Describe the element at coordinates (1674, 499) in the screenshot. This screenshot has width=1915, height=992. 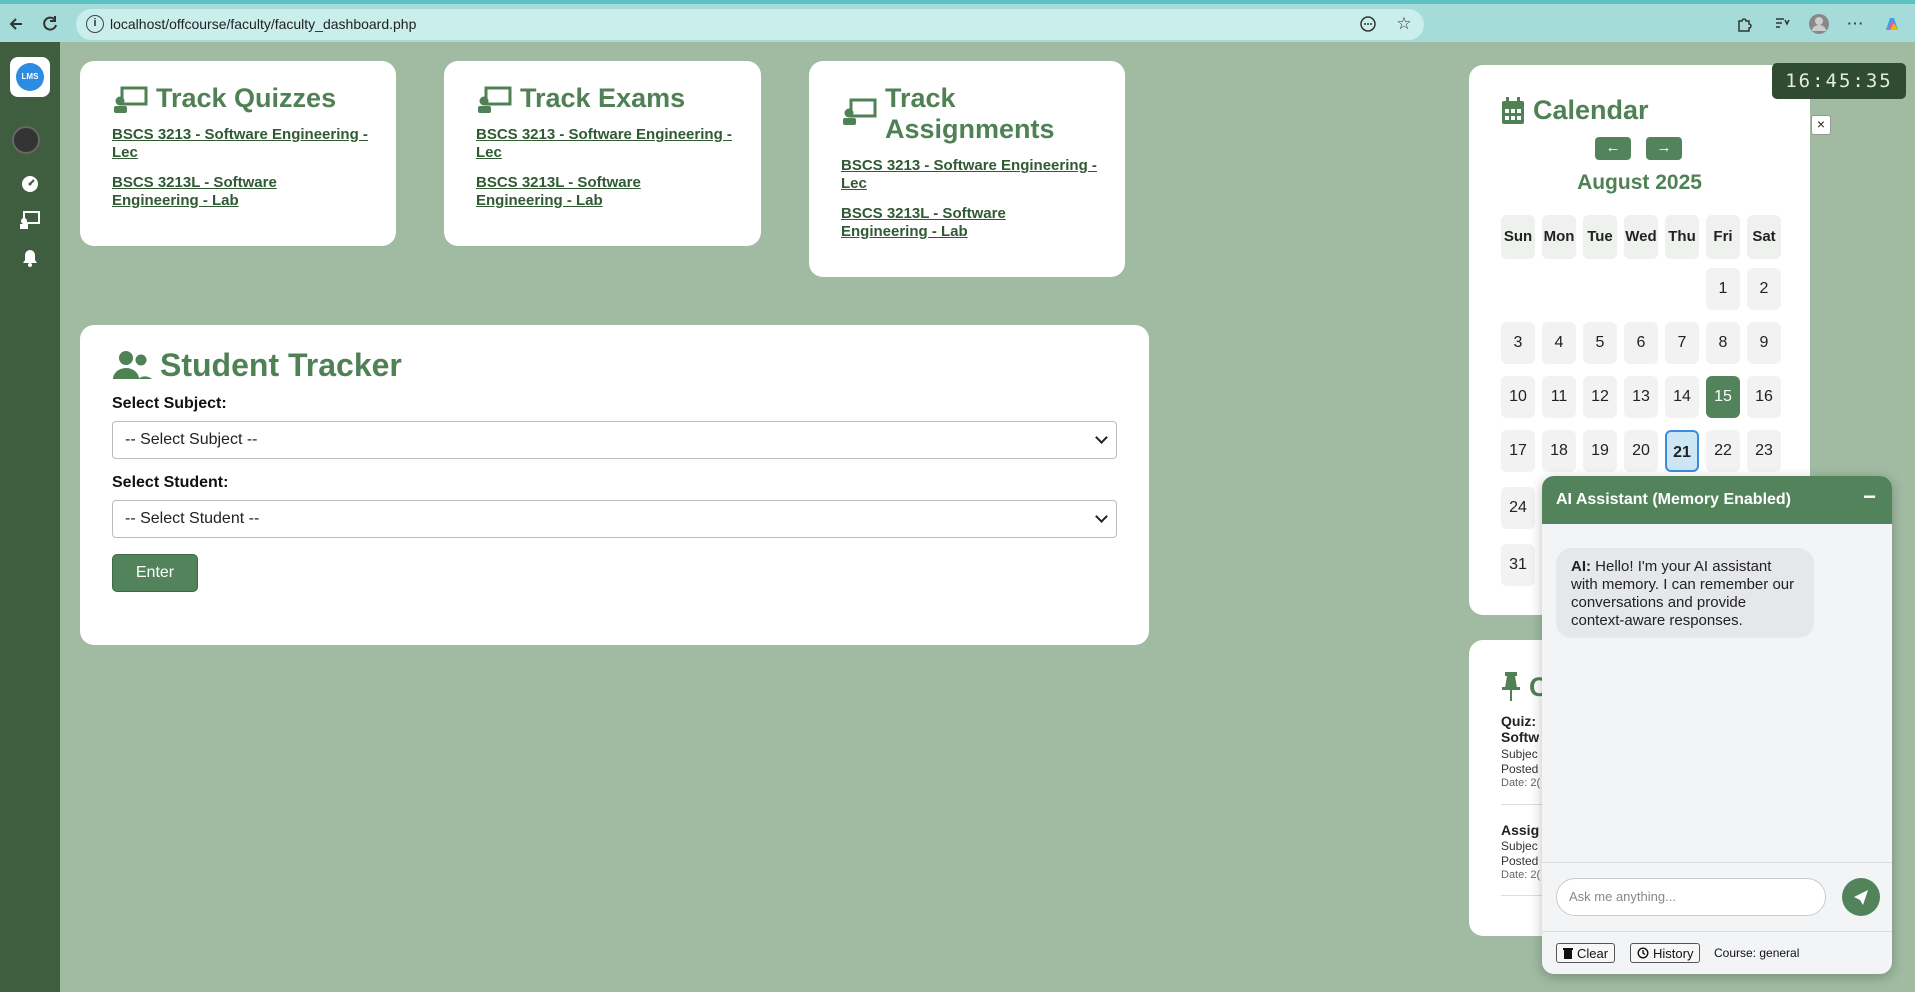
I see `chat-title: AI Assistant (Memory Enabled)` at that location.